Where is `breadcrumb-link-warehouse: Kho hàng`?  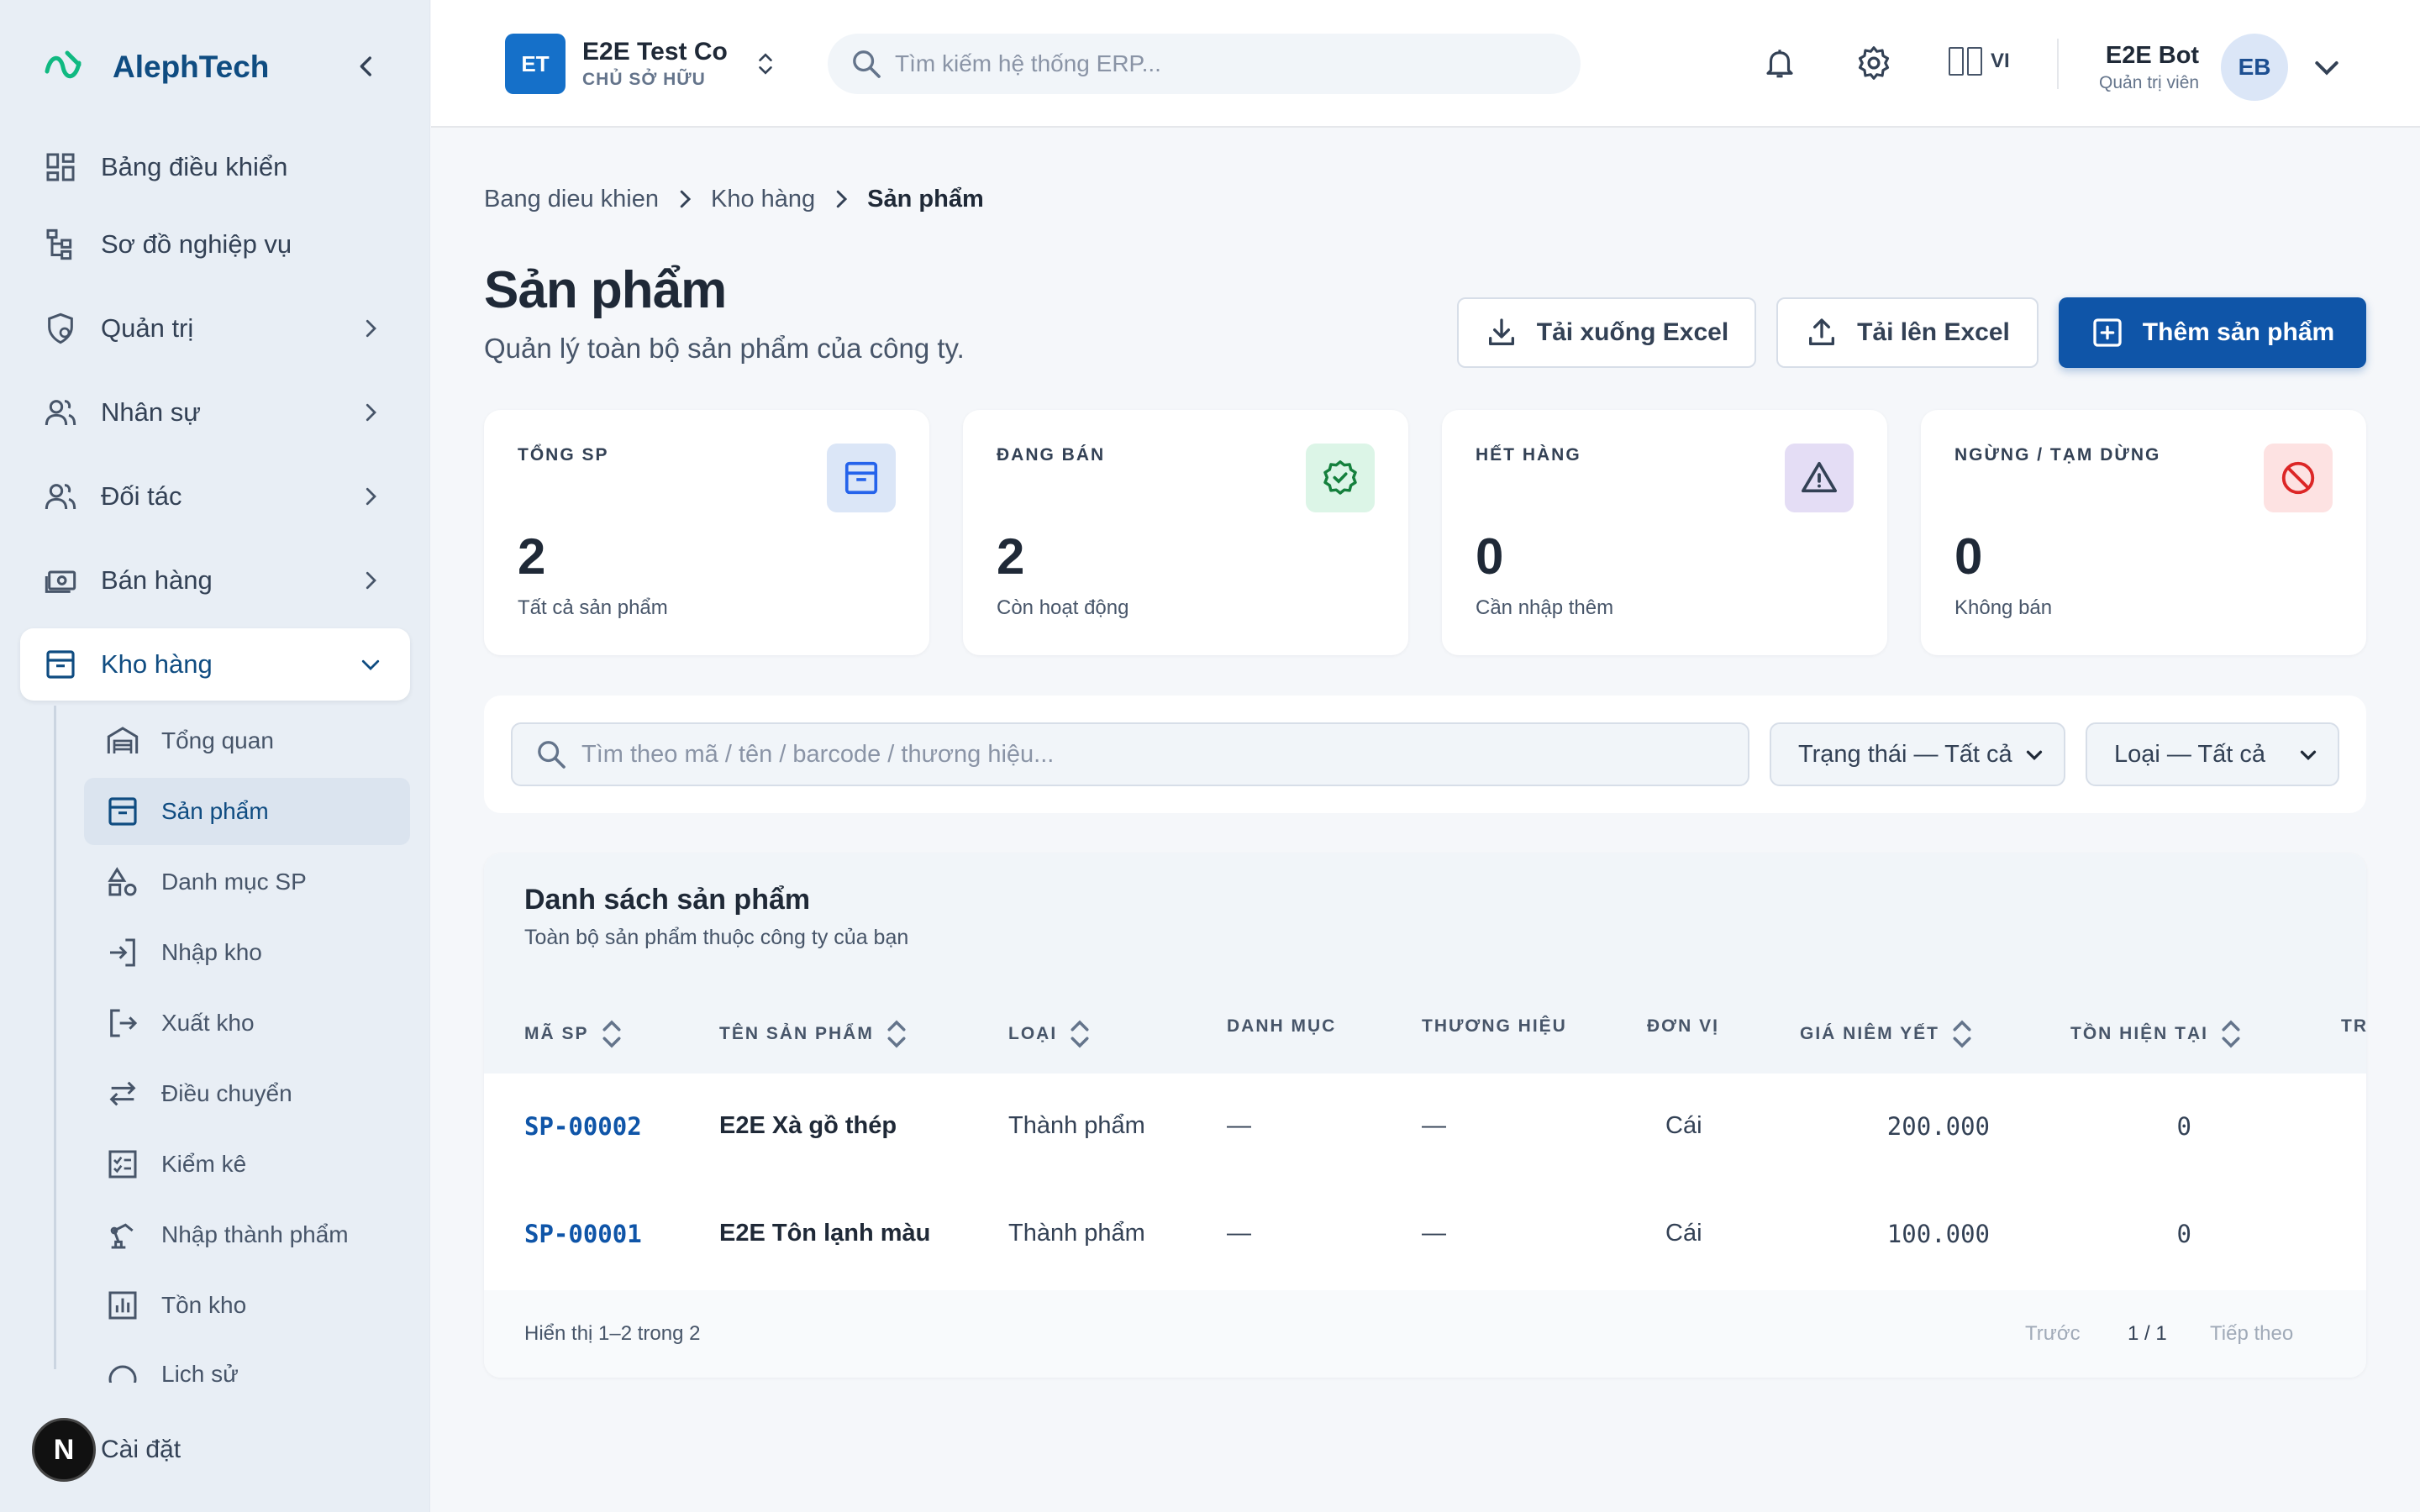 breadcrumb-link-warehouse: Kho hàng is located at coordinates (763, 199).